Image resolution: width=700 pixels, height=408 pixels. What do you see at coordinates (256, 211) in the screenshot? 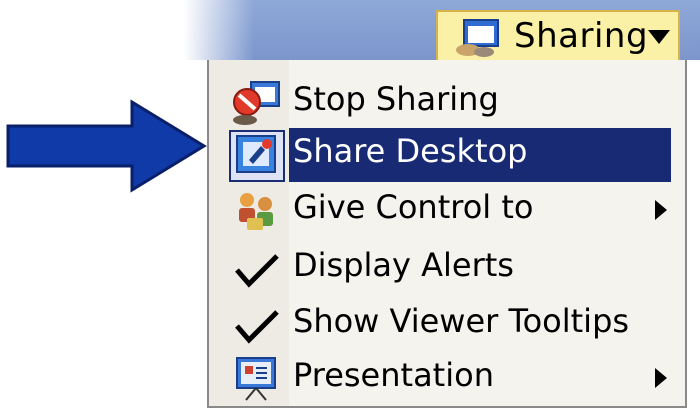
I see `give-control-icon` at bounding box center [256, 211].